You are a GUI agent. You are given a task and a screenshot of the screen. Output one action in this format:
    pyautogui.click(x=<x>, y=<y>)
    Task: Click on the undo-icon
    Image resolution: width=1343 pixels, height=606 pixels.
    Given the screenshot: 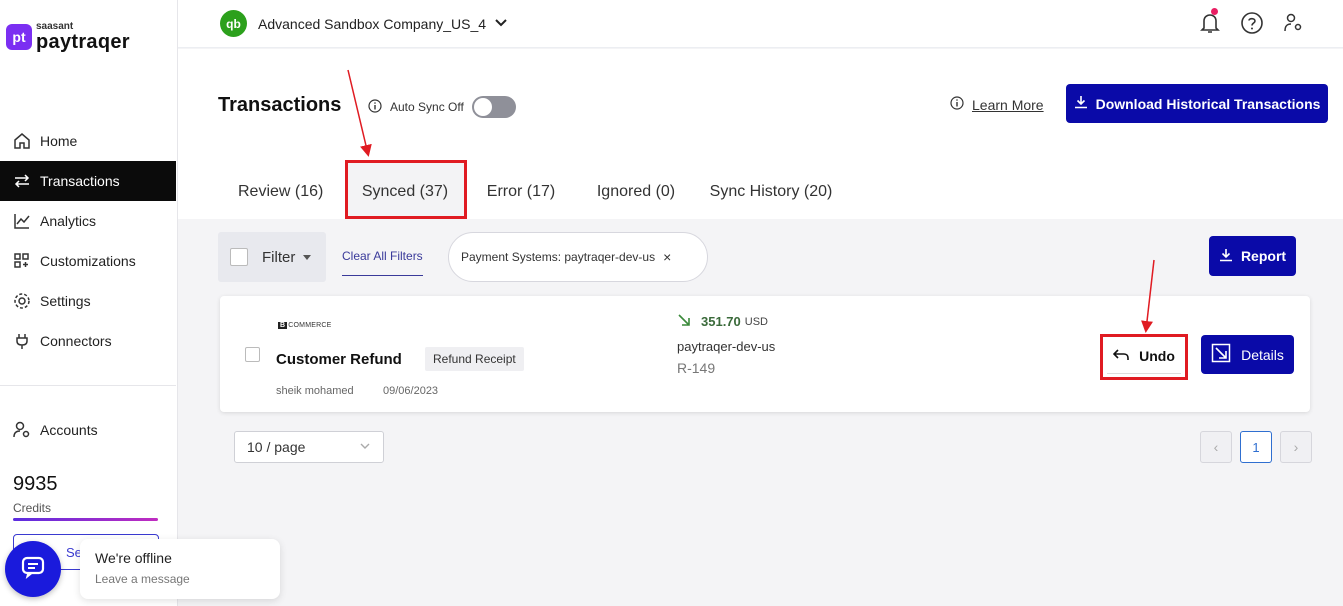 What is the action you would take?
    pyautogui.click(x=1120, y=356)
    